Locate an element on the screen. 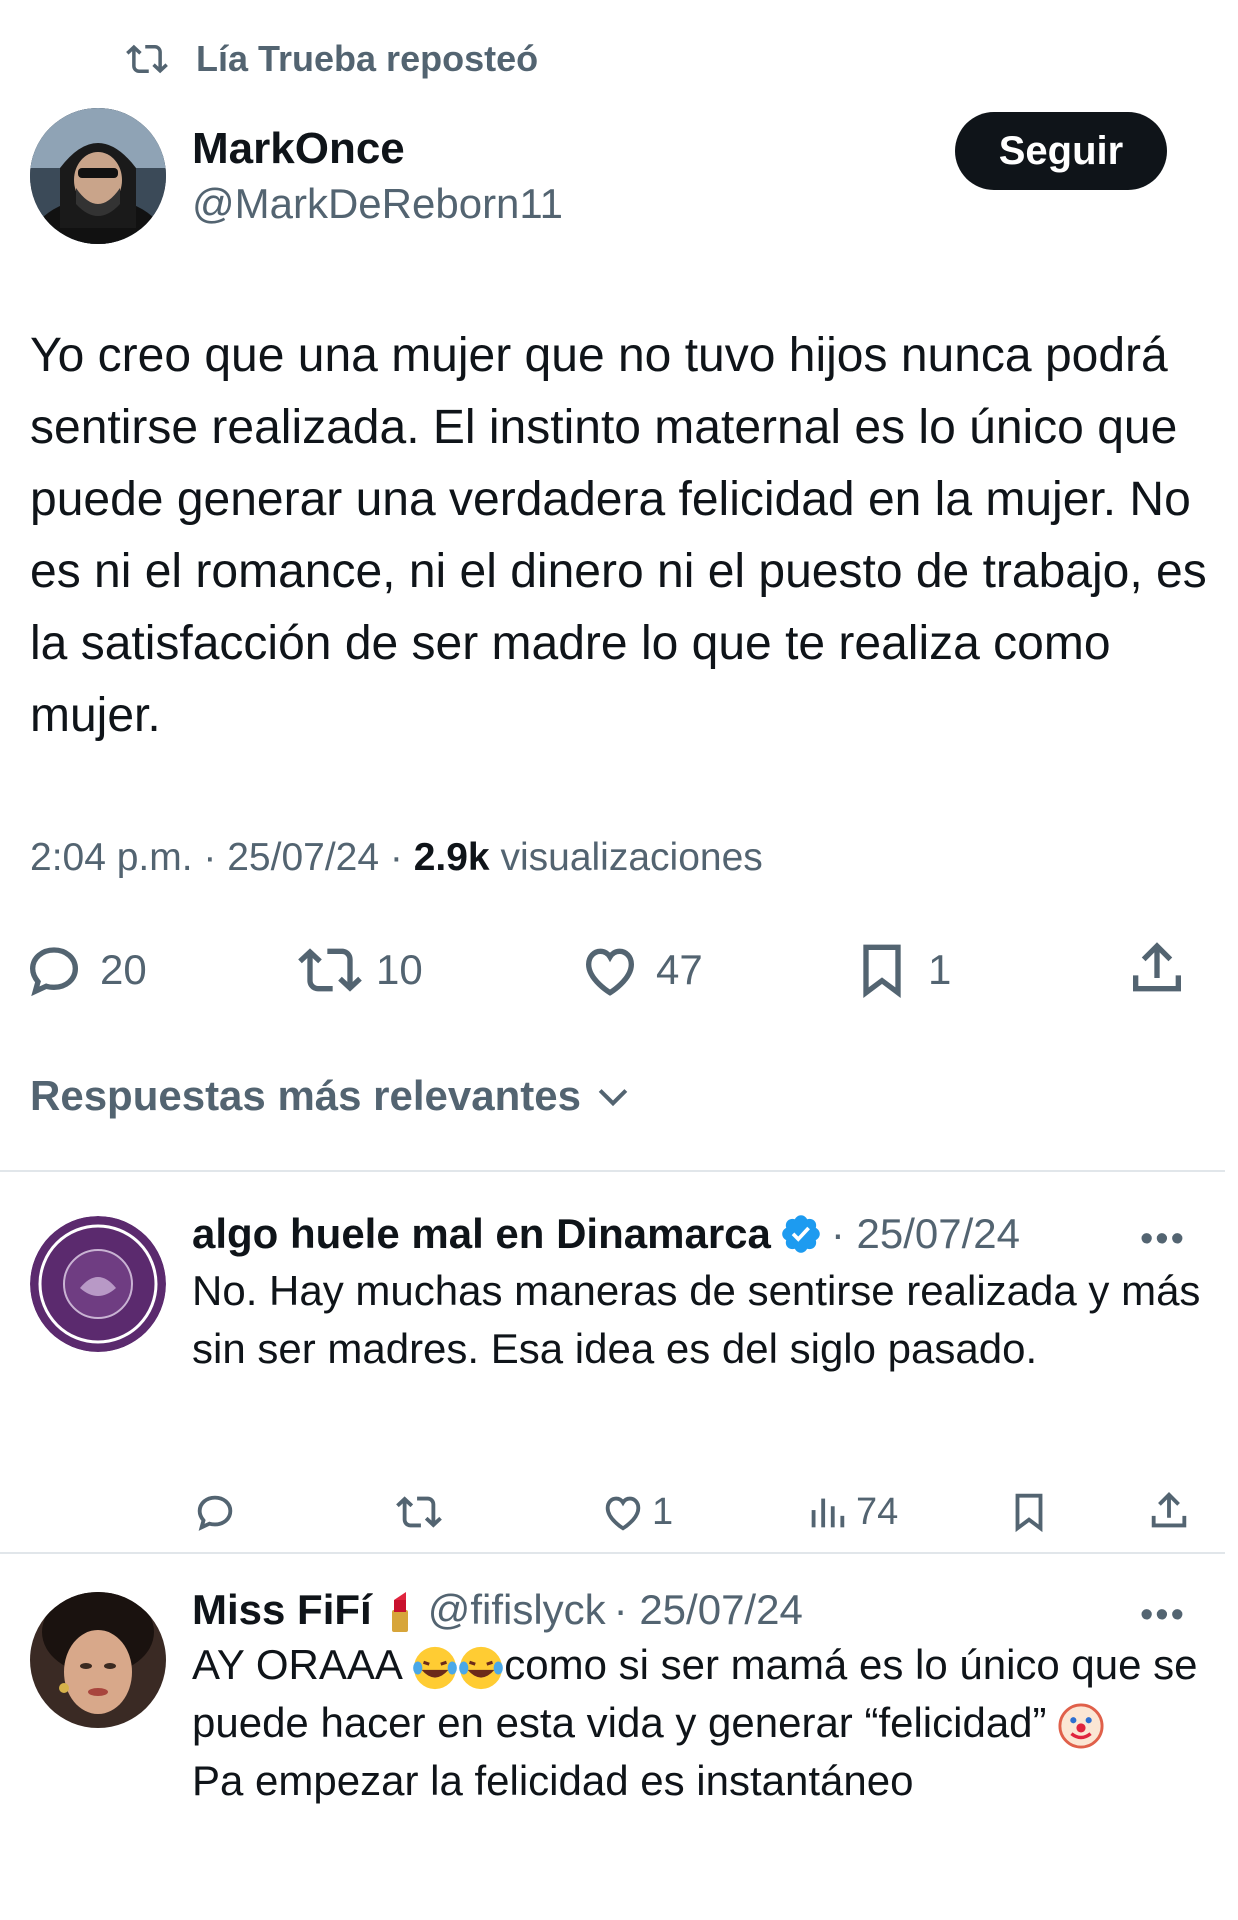 The height and width of the screenshot is (1920, 1238). reply-repost-button is located at coordinates (419, 1512).